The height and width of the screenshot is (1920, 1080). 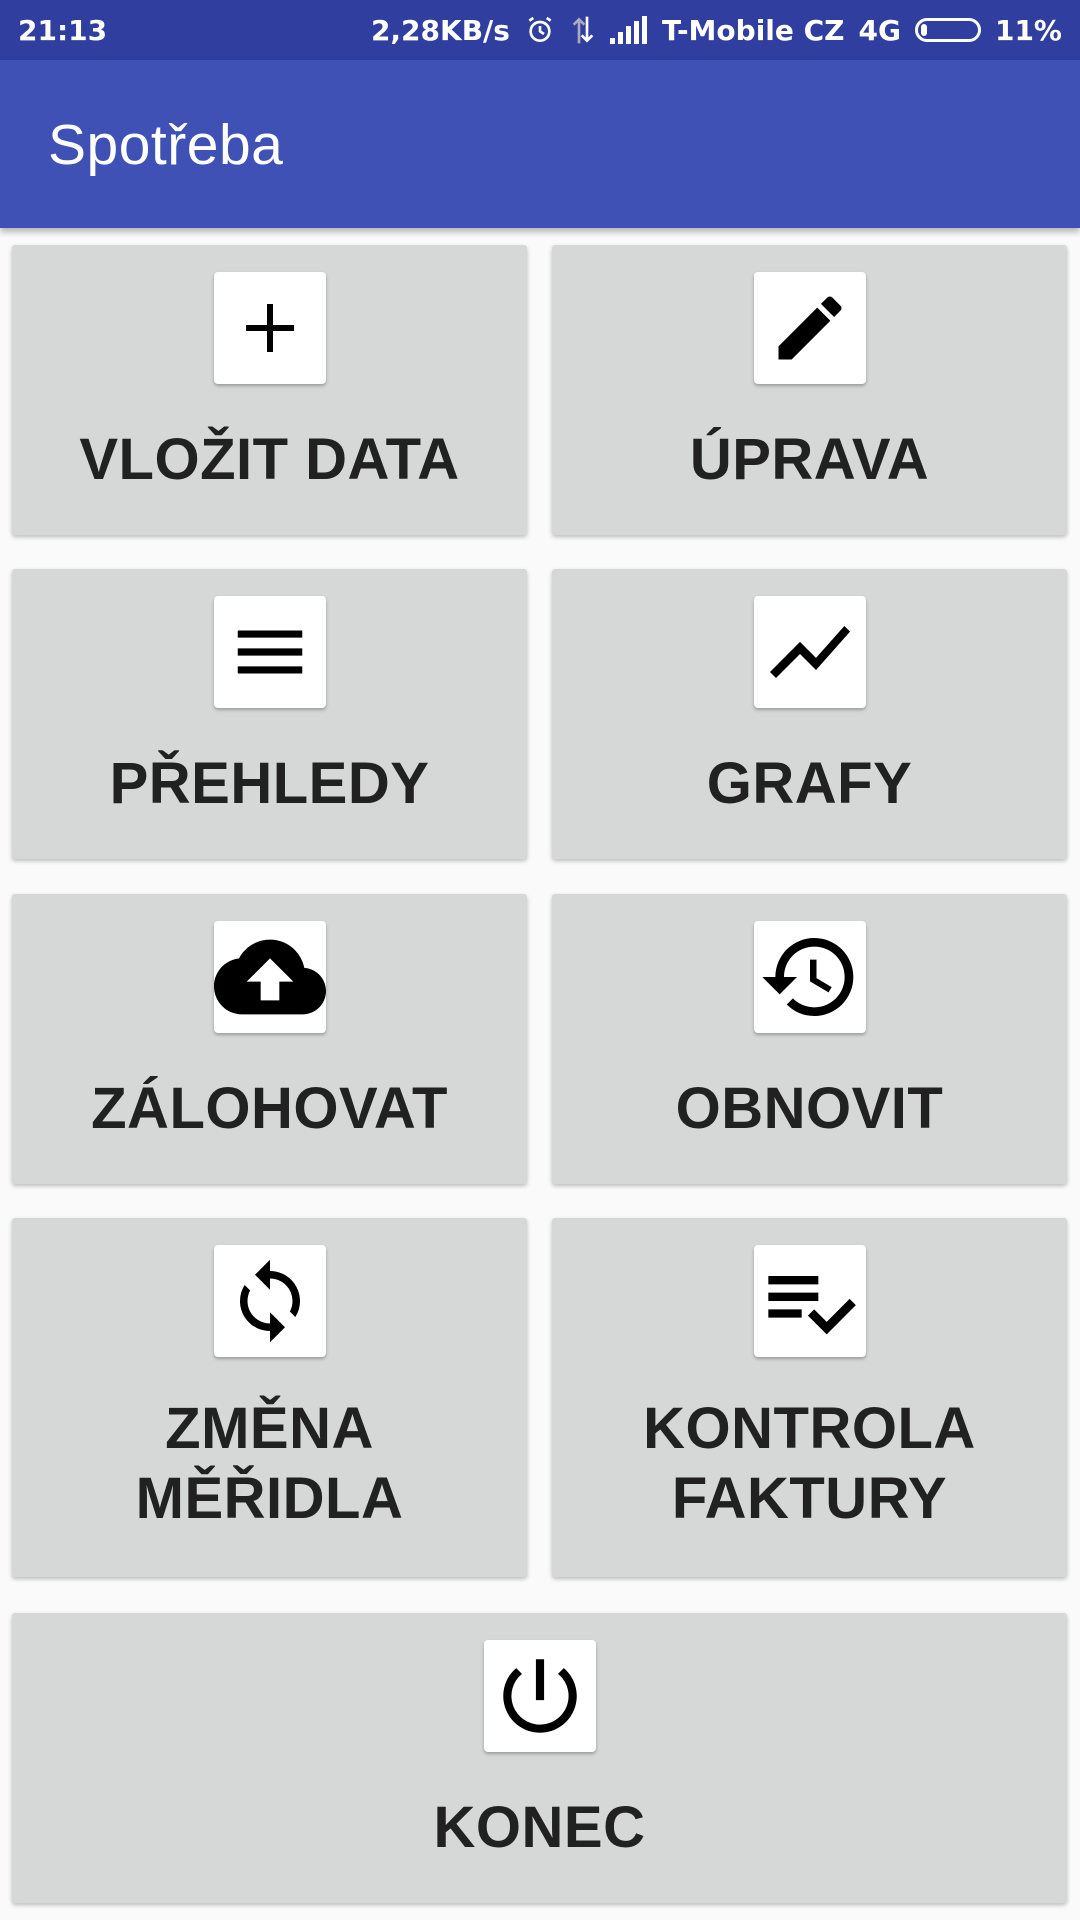 I want to click on status-indicators: 2,28KB/s T-Mobile CZ 4G 11%, so click(x=716, y=30).